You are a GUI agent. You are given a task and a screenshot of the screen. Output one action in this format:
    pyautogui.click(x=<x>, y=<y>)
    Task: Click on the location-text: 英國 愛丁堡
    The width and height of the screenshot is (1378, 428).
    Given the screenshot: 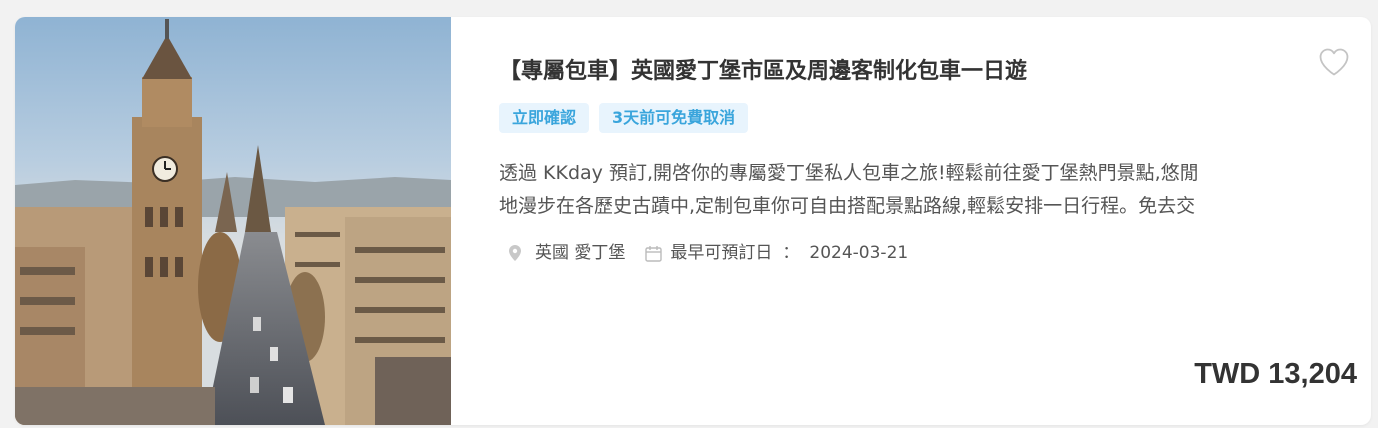 What is the action you would take?
    pyautogui.click(x=580, y=253)
    